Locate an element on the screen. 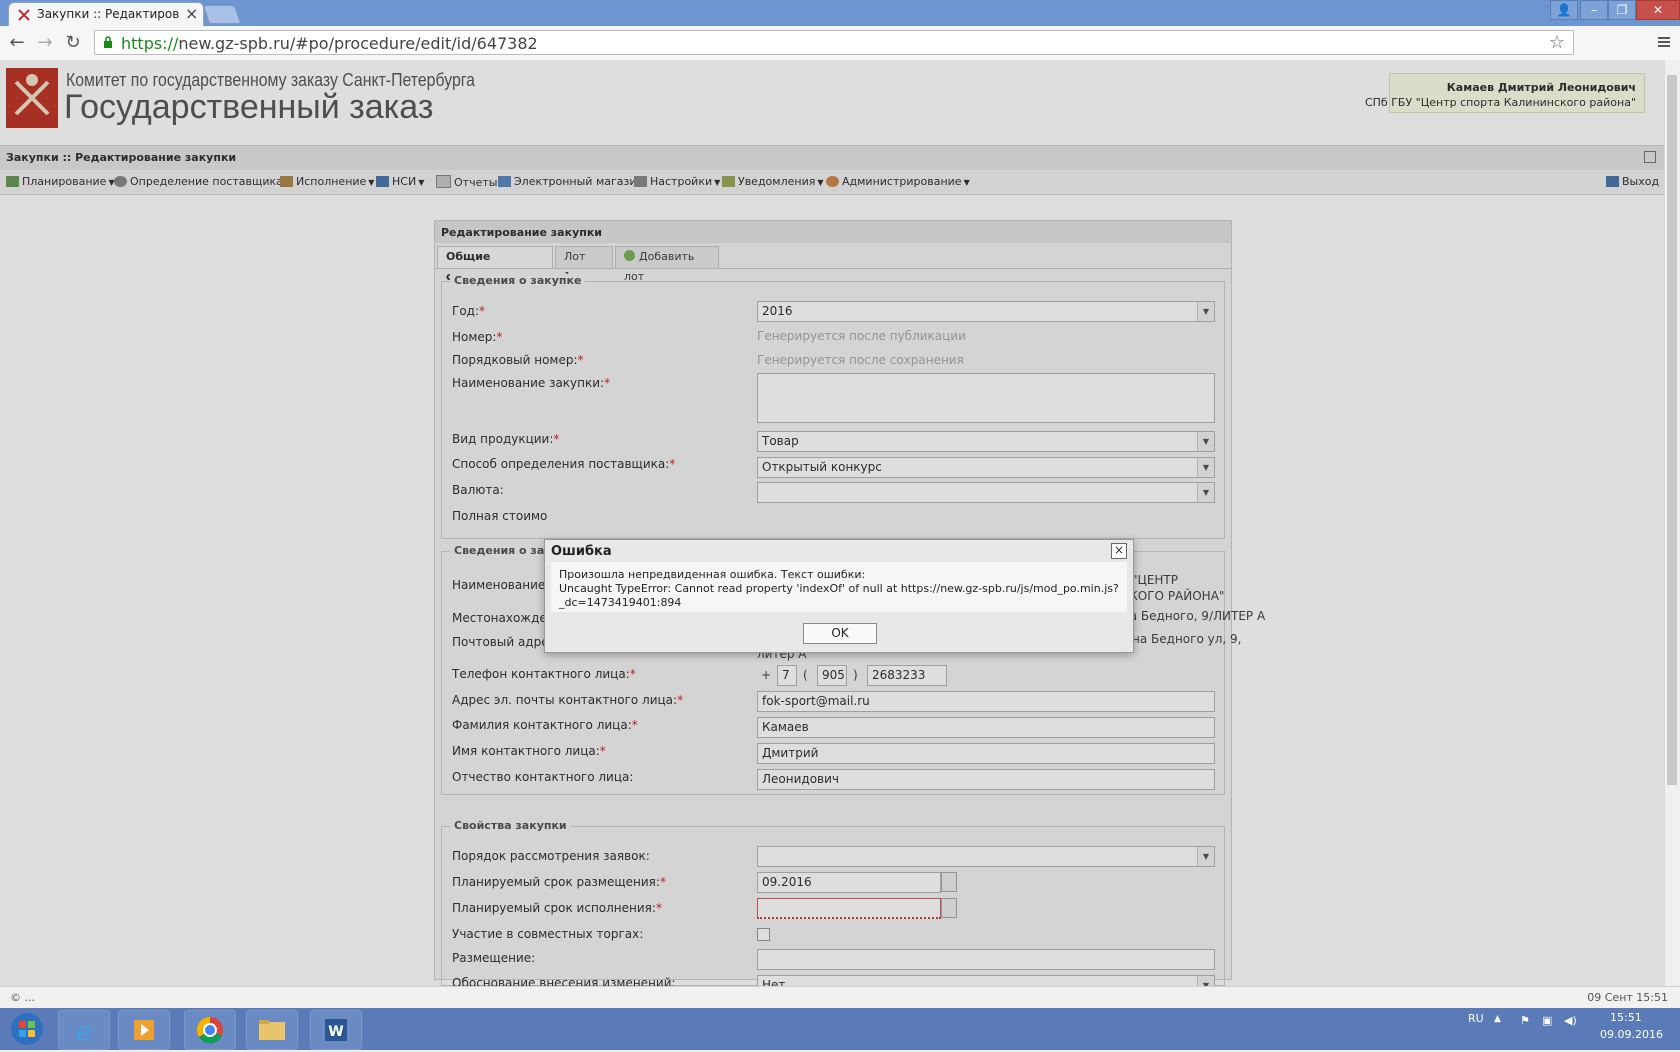 Image resolution: width=1680 pixels, height=1052 pixels. lock-icon is located at coordinates (108, 42).